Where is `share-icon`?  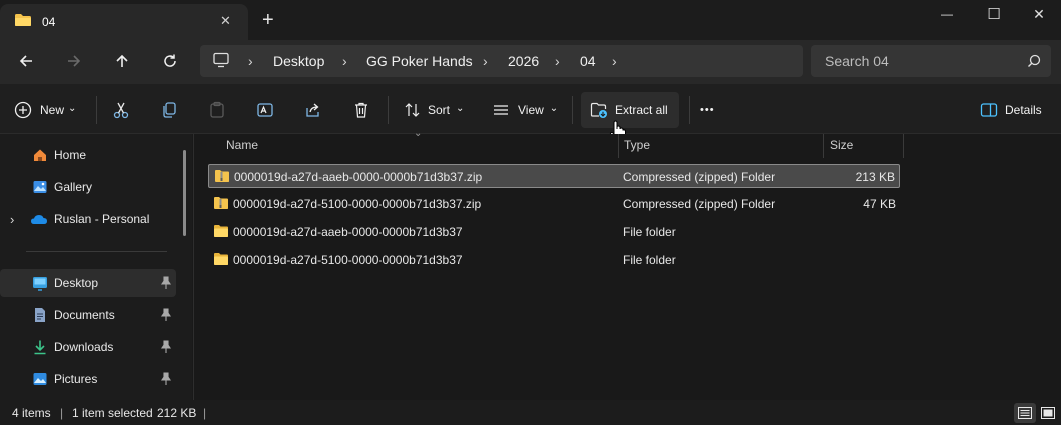 share-icon is located at coordinates (312, 110).